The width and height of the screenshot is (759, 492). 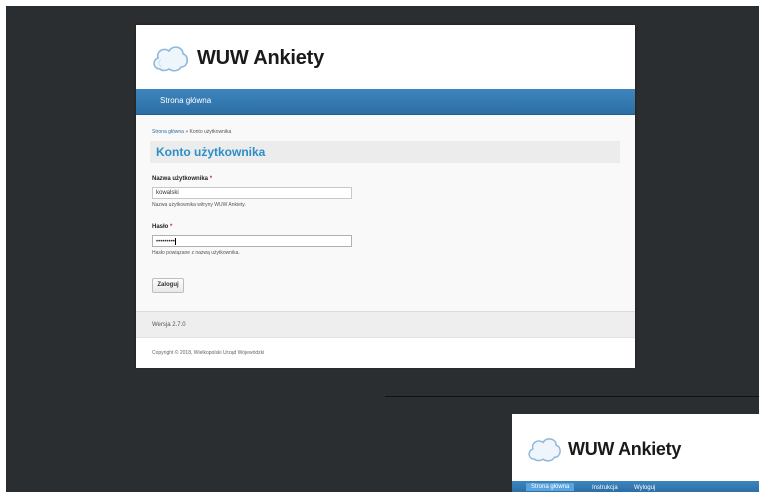 I want to click on username-input: kowalski, so click(x=252, y=193).